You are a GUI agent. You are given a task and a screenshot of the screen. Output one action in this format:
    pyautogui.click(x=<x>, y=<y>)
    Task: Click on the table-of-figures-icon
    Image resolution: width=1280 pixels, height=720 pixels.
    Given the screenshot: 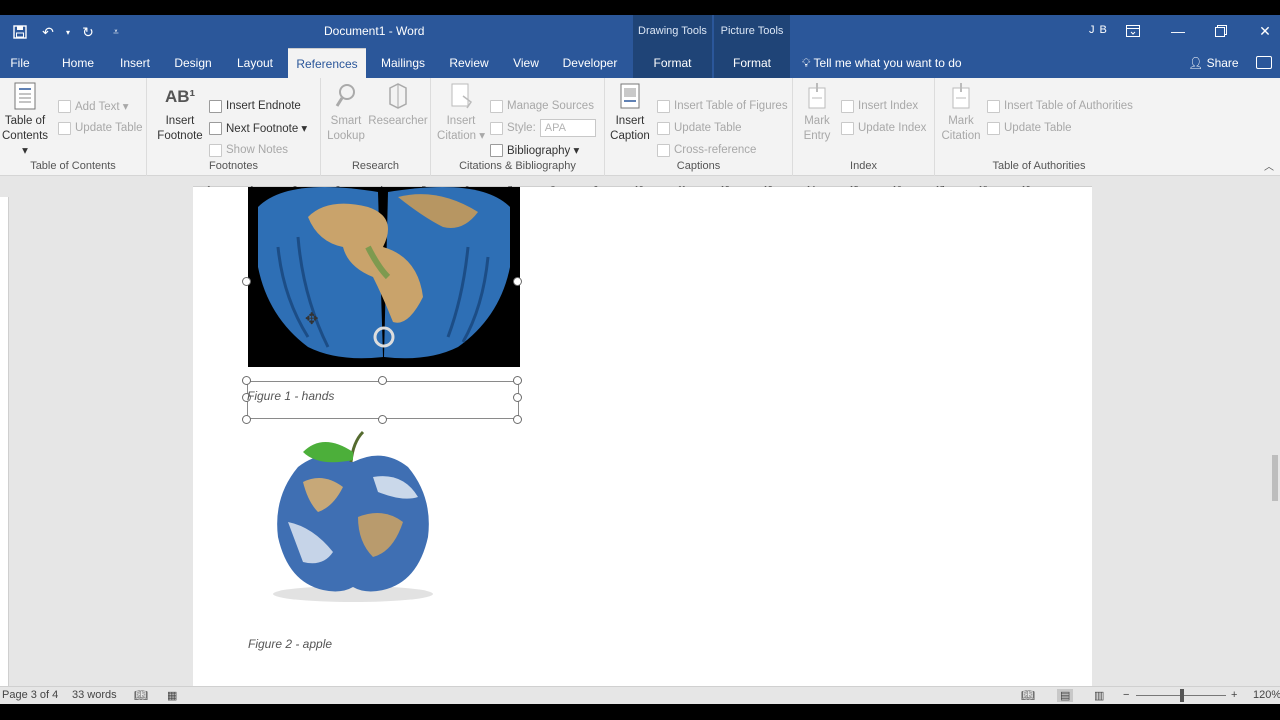 What is the action you would take?
    pyautogui.click(x=663, y=106)
    